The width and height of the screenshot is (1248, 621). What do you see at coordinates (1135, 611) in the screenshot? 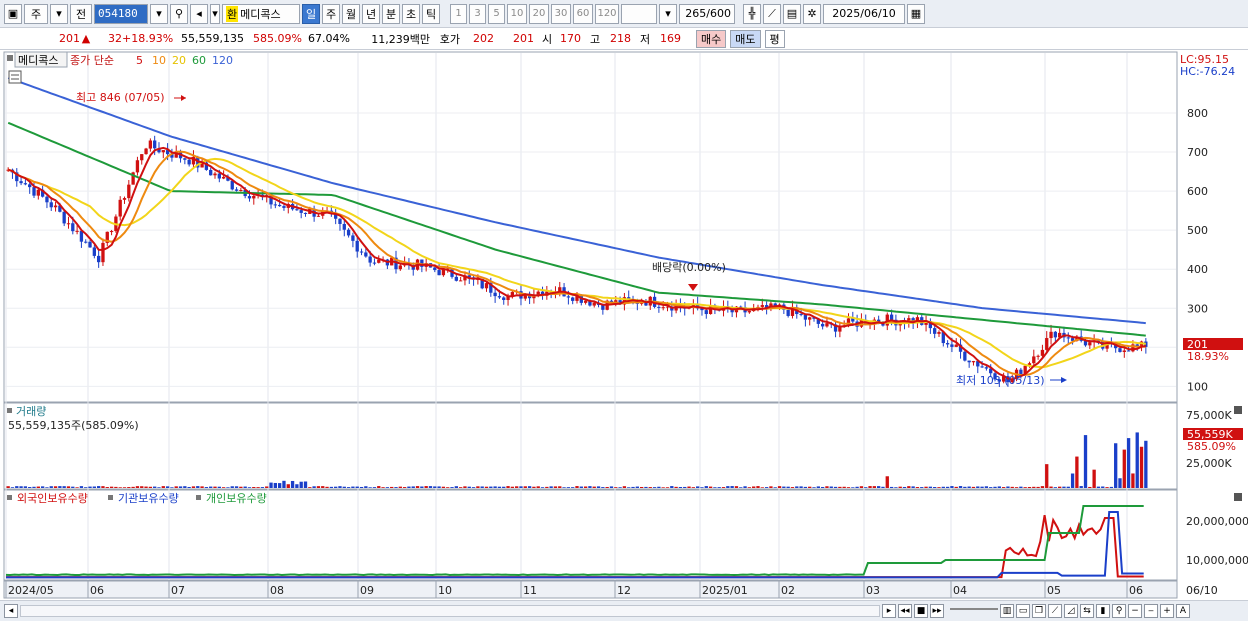
I see `minus-icon: −` at bounding box center [1135, 611].